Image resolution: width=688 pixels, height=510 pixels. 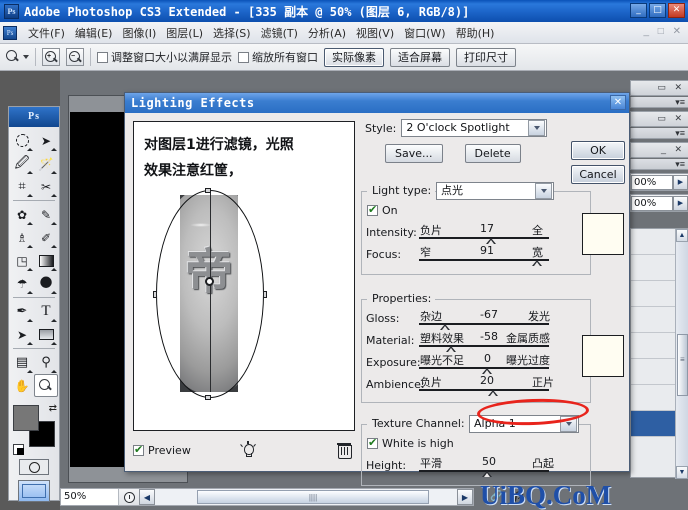 I want to click on tool-hand: ✋, so click(x=22, y=385).